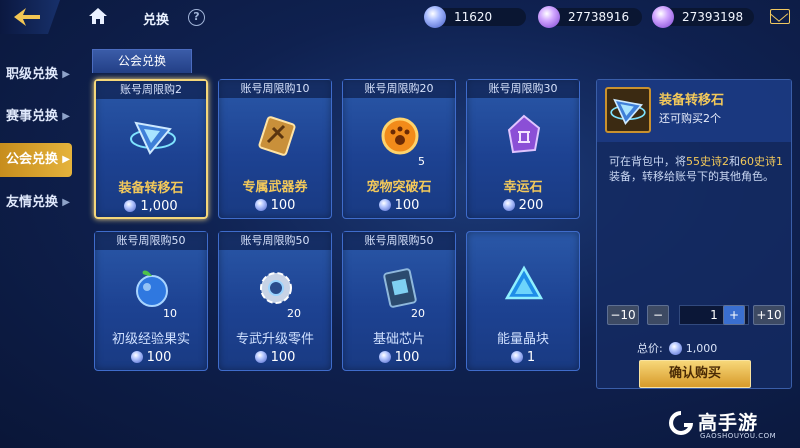 This screenshot has width=800, height=448. I want to click on plus-button: +, so click(734, 315).